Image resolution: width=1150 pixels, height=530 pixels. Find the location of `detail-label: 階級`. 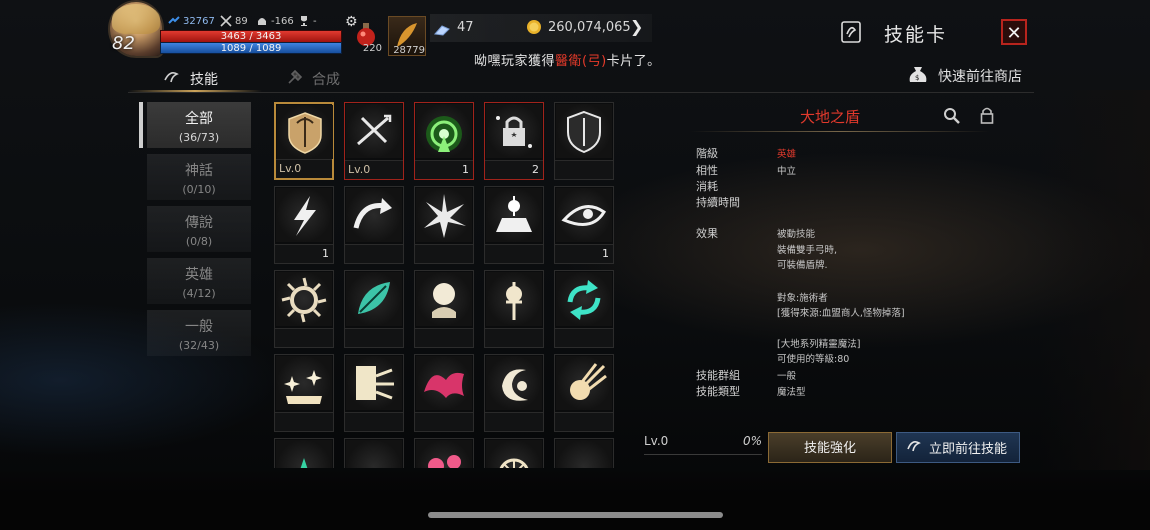

detail-label: 階級 is located at coordinates (707, 153).